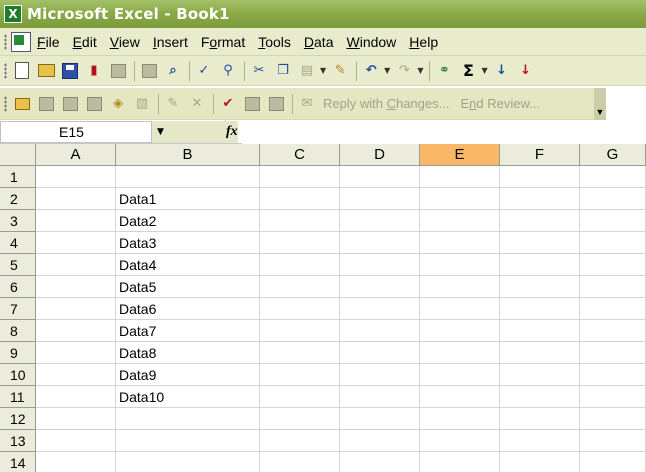  What do you see at coordinates (18, 462) in the screenshot?
I see `row-header: 14` at bounding box center [18, 462].